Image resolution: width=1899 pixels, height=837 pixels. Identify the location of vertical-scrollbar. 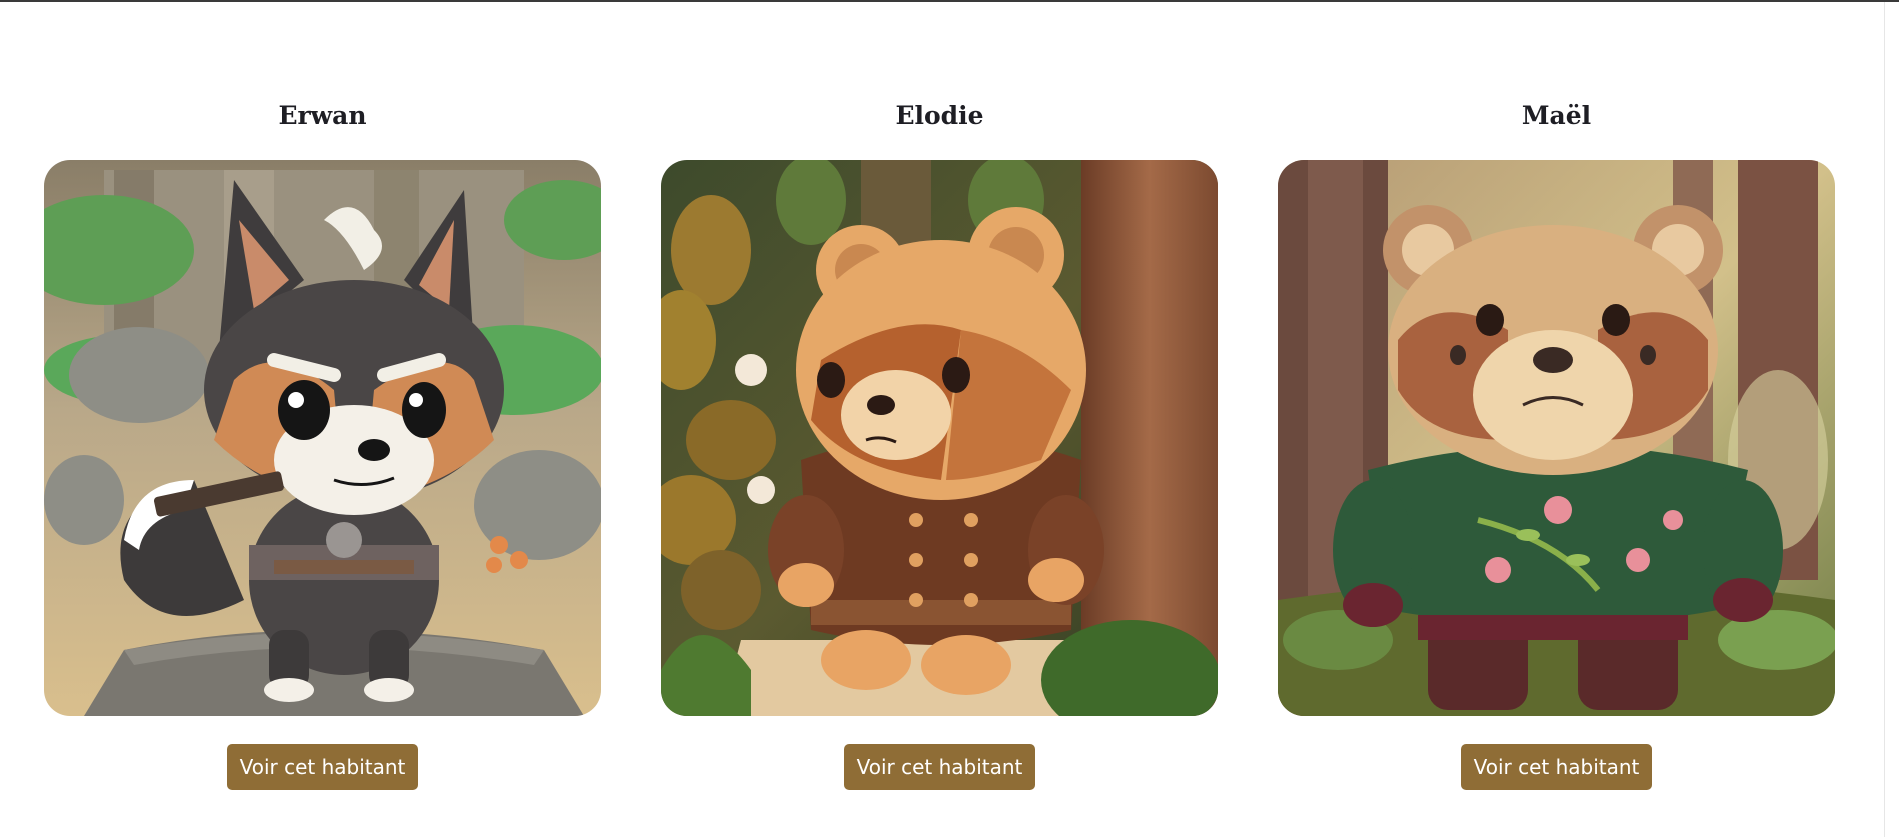
(1891, 419).